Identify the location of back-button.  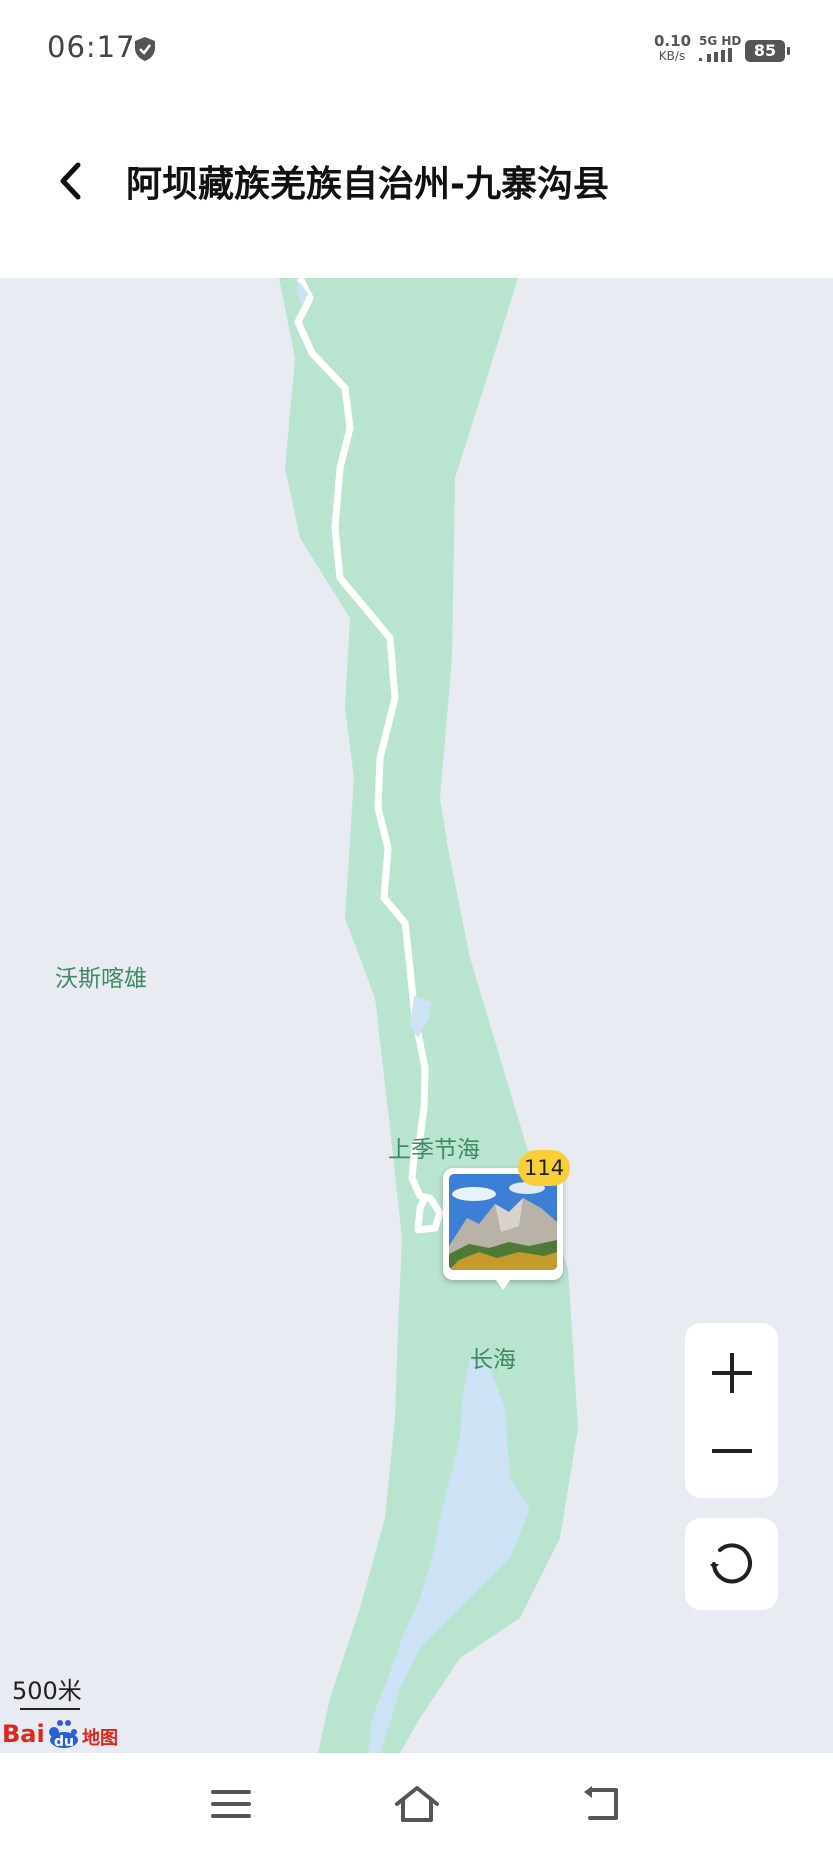
(70, 181).